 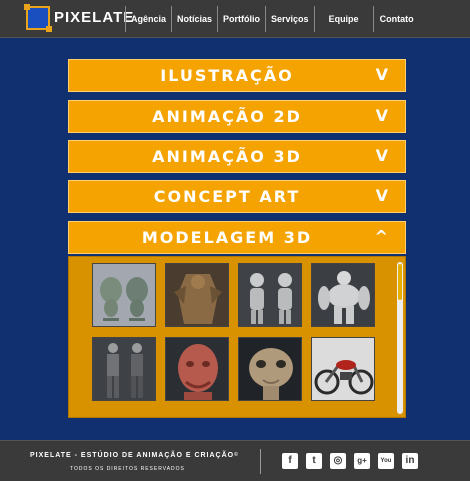 I want to click on accordion-animacao-2d: ANIMAÇÃO 2D V, so click(x=237, y=116).